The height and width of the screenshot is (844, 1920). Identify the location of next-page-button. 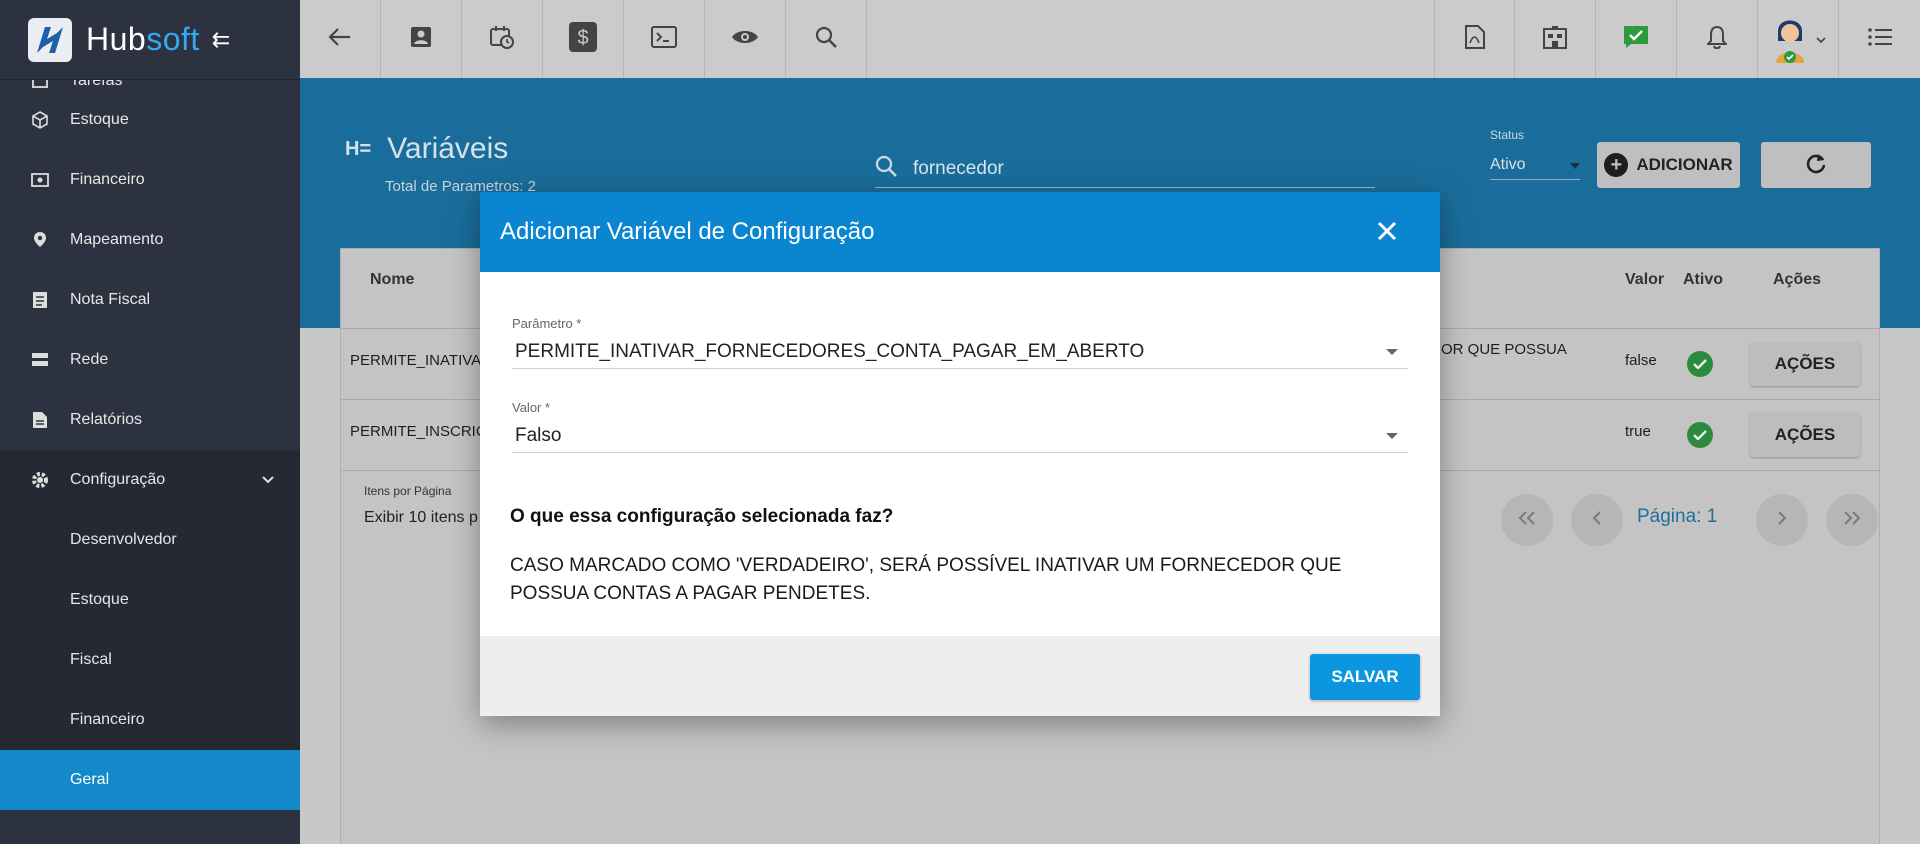
(1782, 520).